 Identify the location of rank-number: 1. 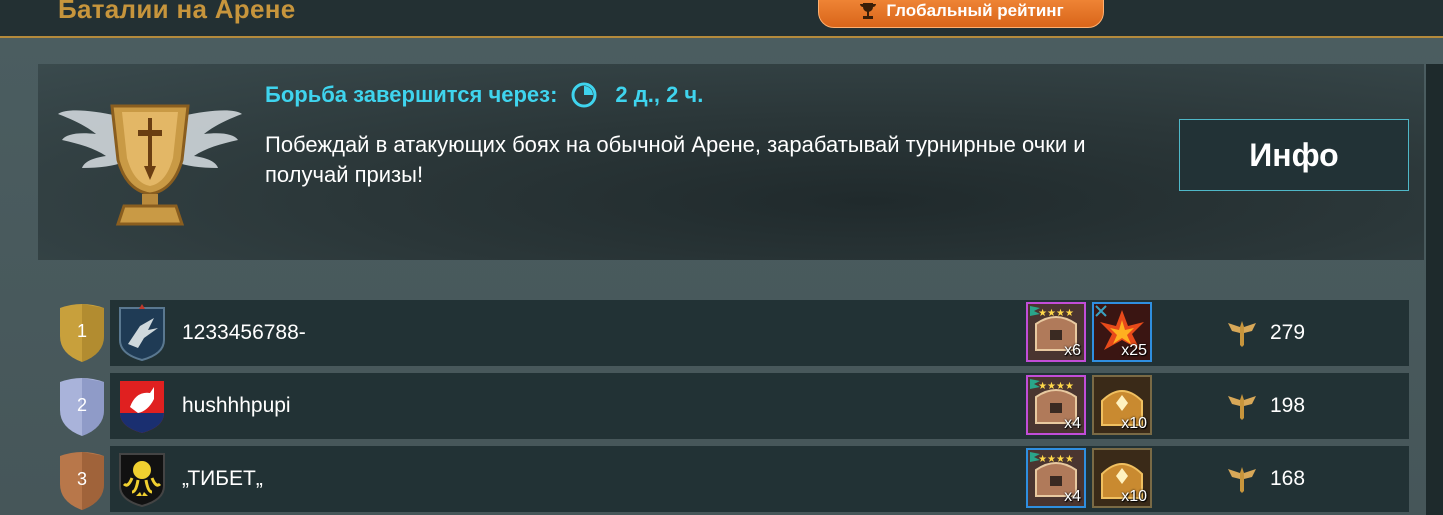
(81, 330).